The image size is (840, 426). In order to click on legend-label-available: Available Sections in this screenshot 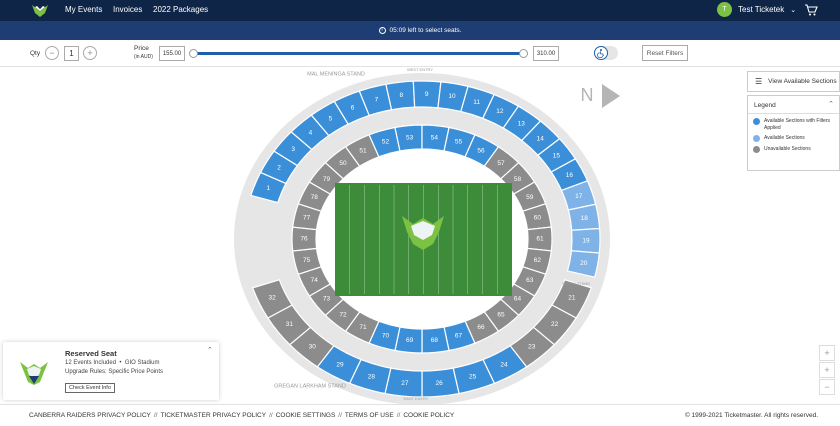, I will do `click(784, 138)`.